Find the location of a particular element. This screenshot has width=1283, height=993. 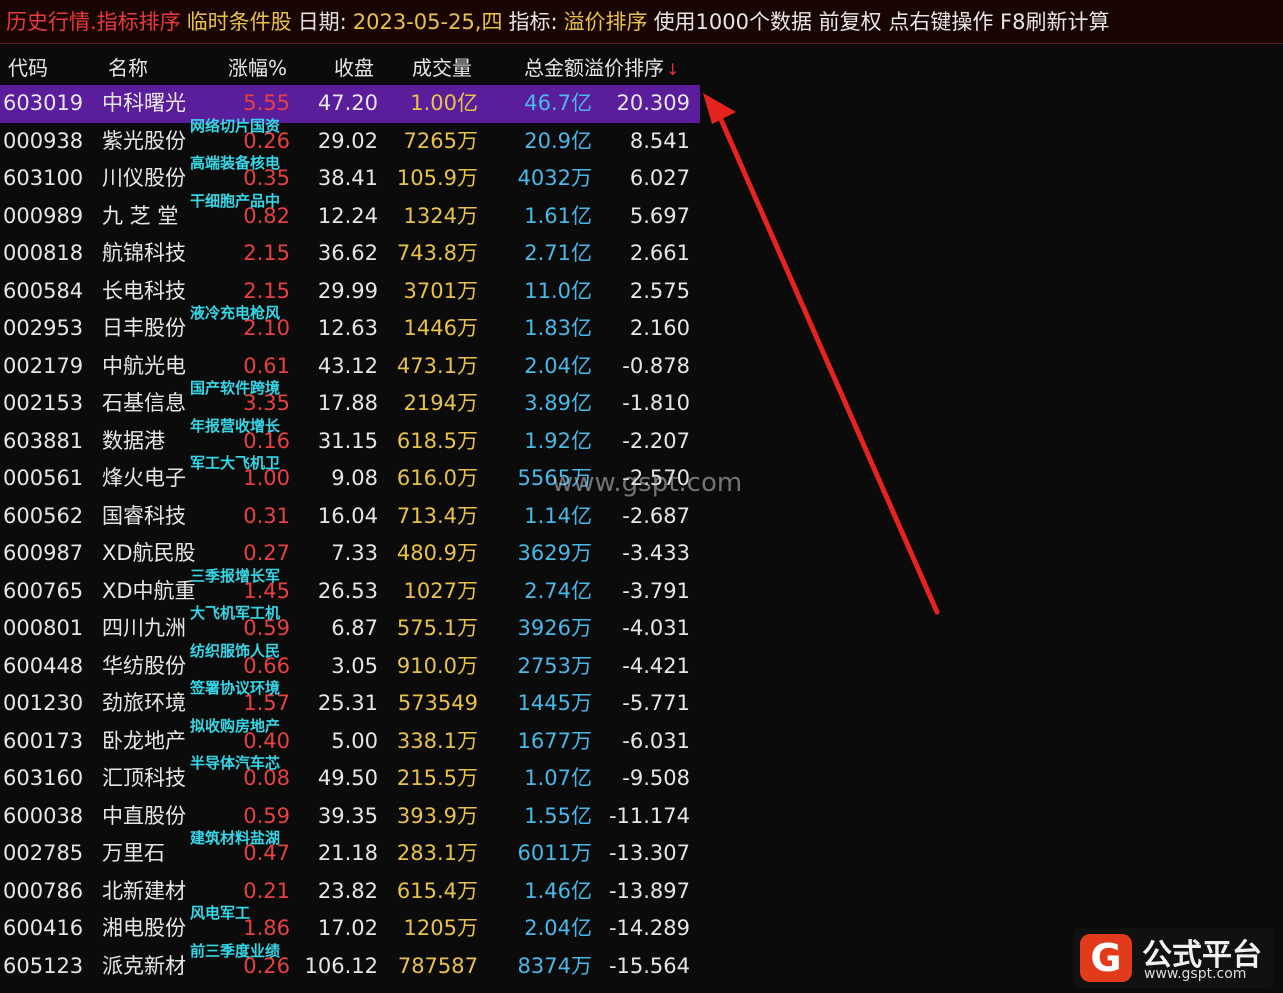

arrow-shaft is located at coordinates (826, 360).